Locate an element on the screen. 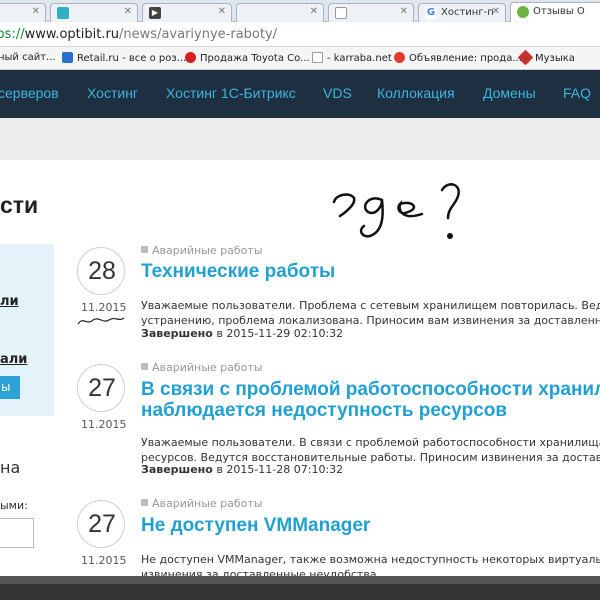 The image size is (600, 600). news-completed: Завершено в 2015-11-28 07:10:32 is located at coordinates (242, 469).